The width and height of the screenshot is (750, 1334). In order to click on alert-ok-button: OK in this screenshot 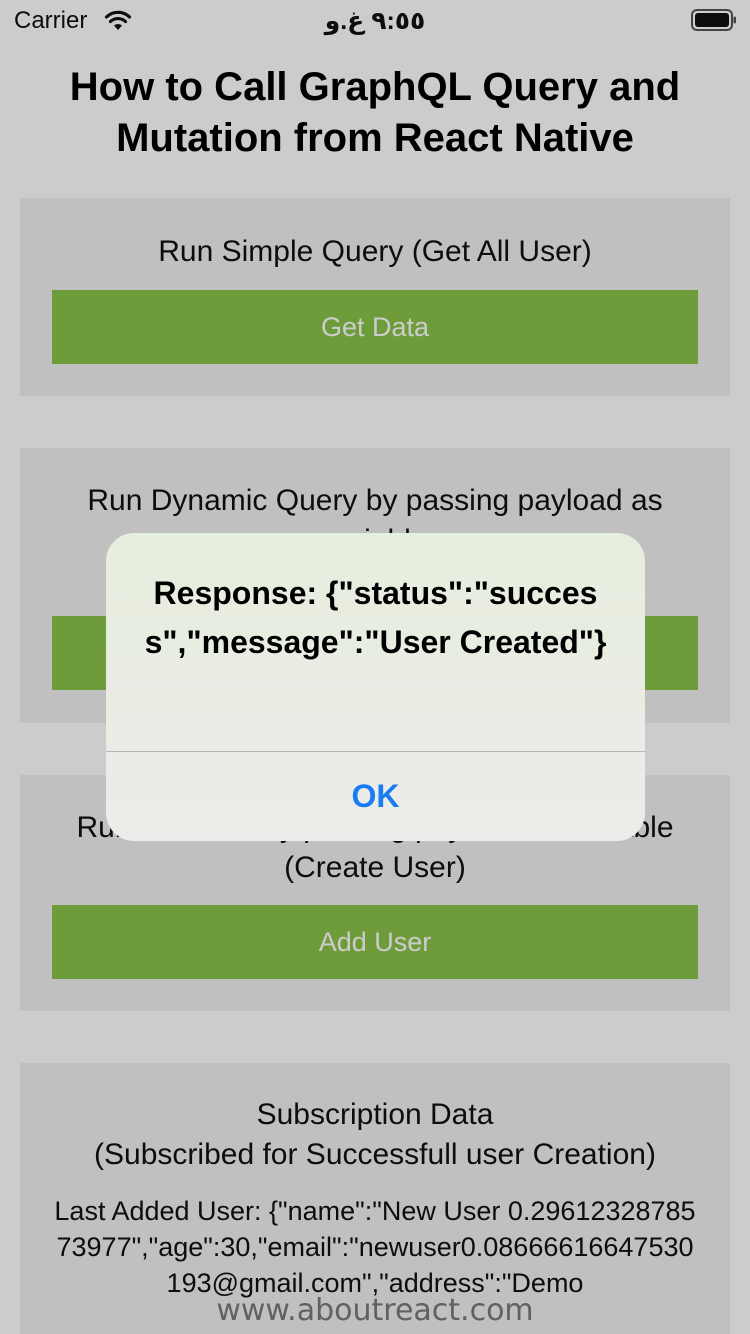, I will do `click(375, 796)`.